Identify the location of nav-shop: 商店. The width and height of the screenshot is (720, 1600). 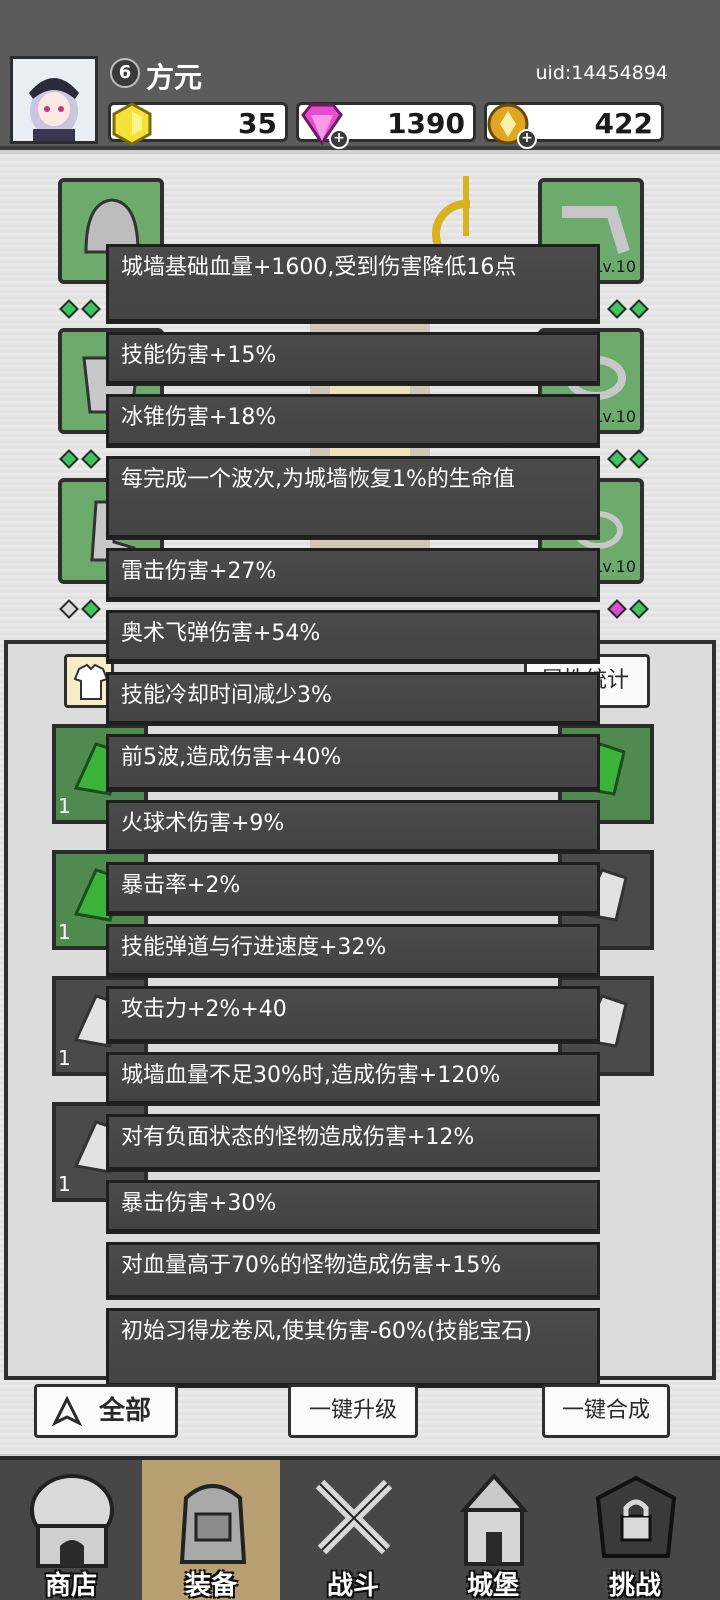
(71, 1530).